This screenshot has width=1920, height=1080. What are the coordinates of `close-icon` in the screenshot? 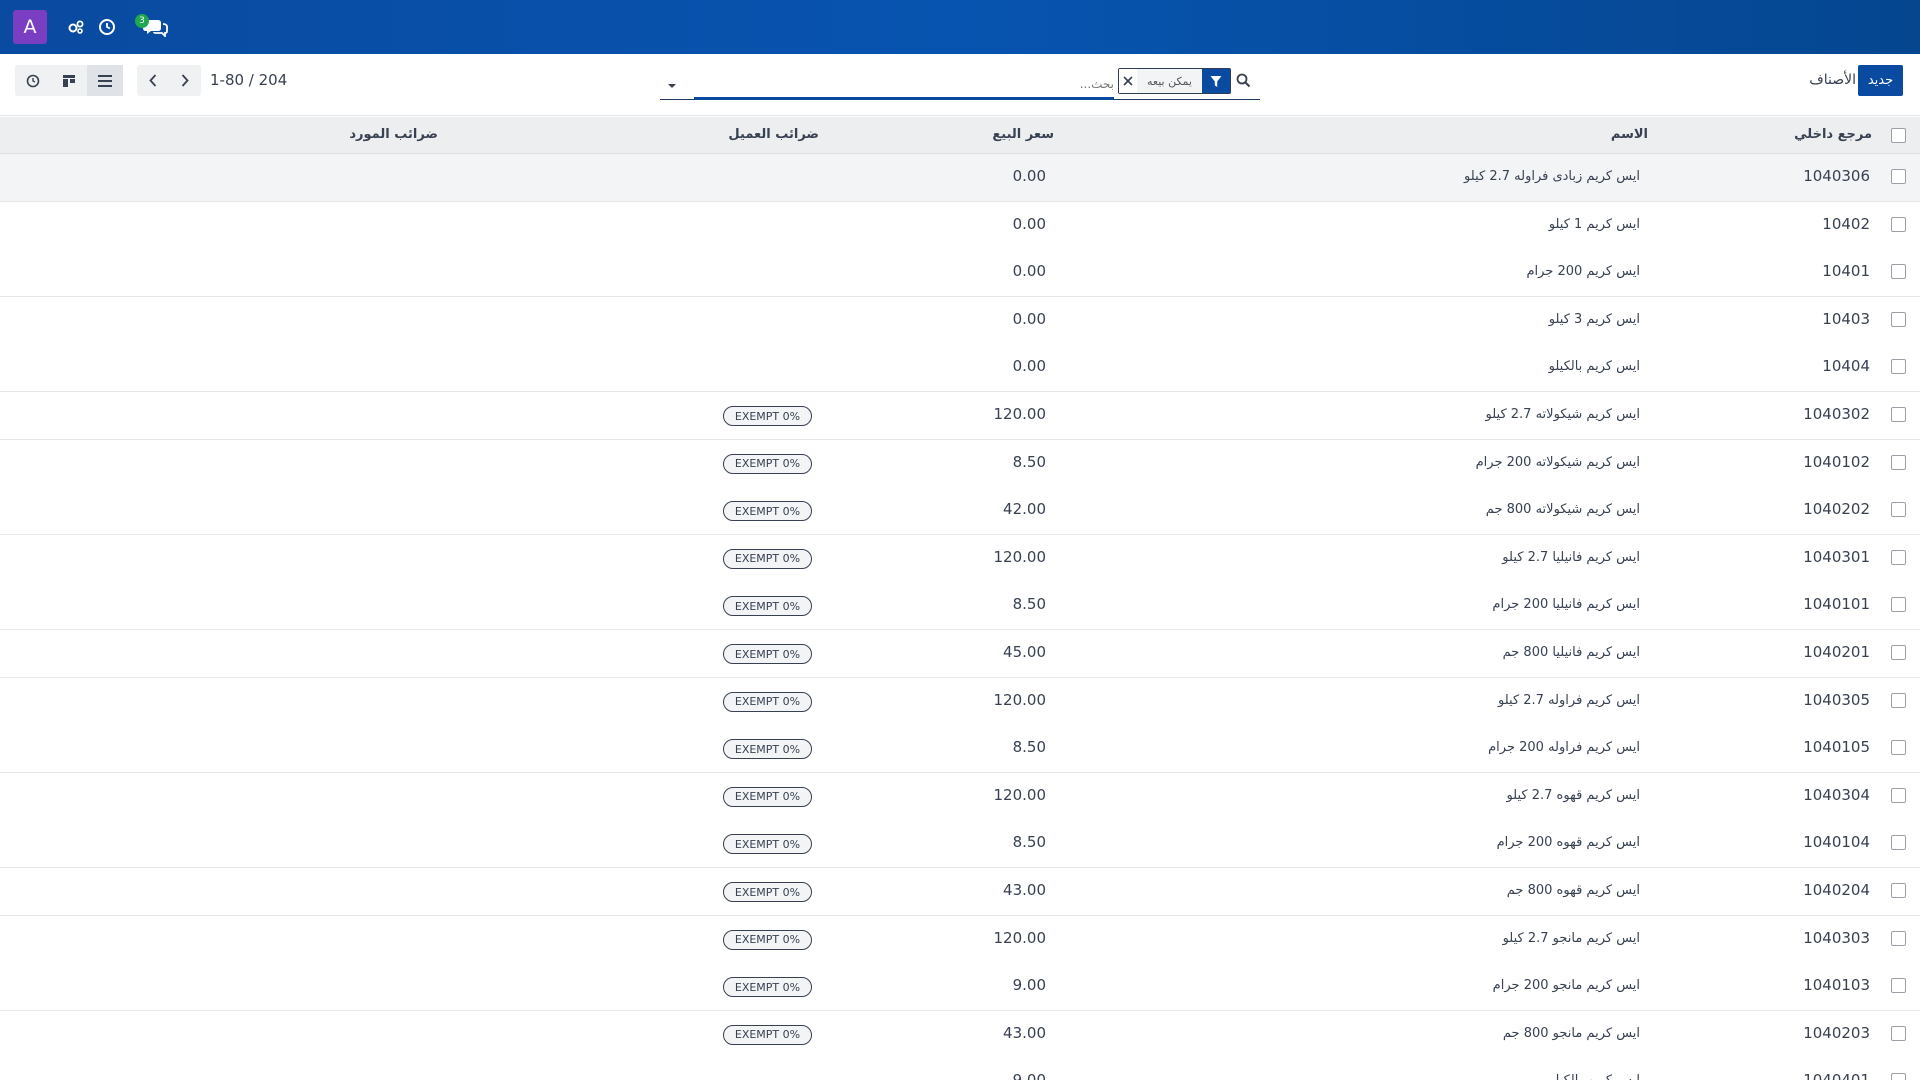 It's located at (1128, 81).